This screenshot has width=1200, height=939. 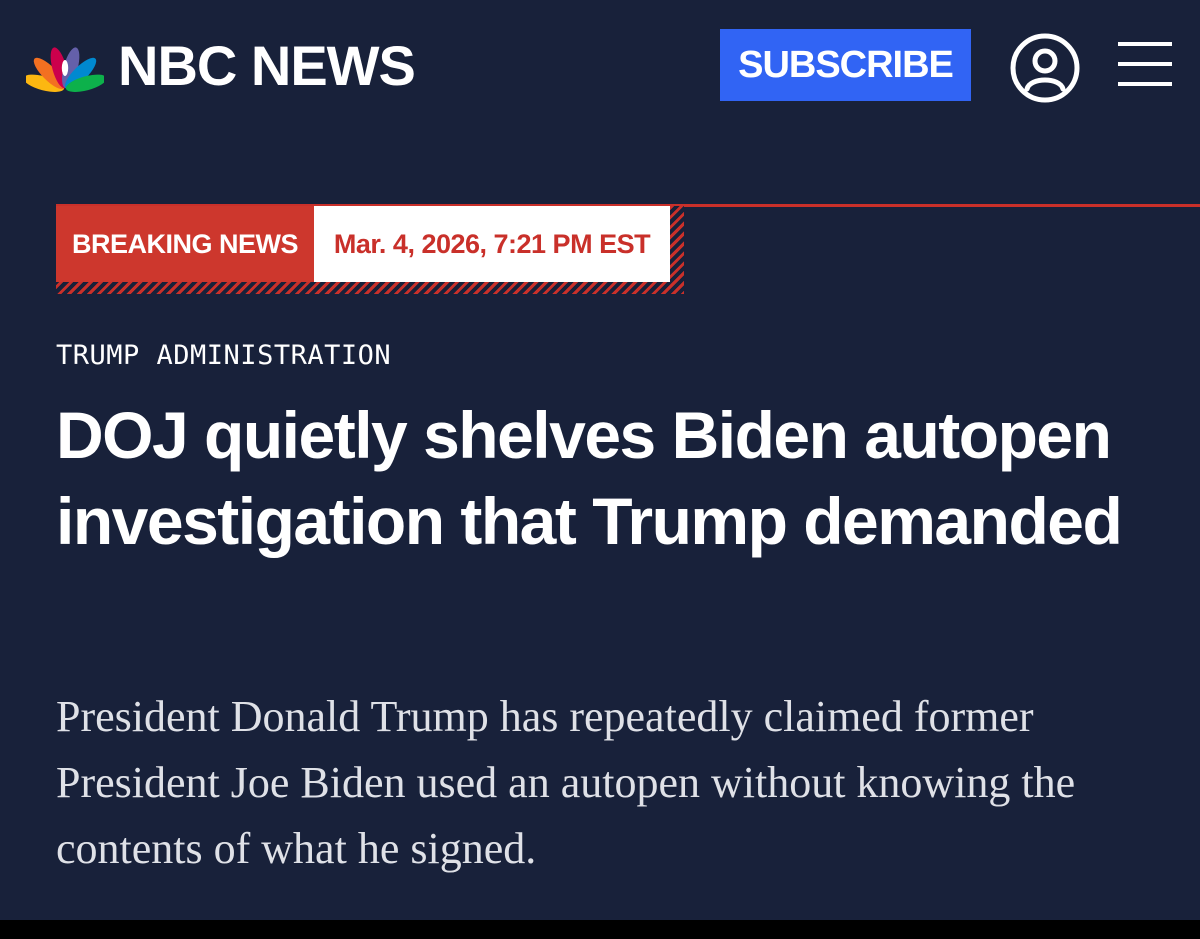 What do you see at coordinates (1145, 64) in the screenshot?
I see `menu-button` at bounding box center [1145, 64].